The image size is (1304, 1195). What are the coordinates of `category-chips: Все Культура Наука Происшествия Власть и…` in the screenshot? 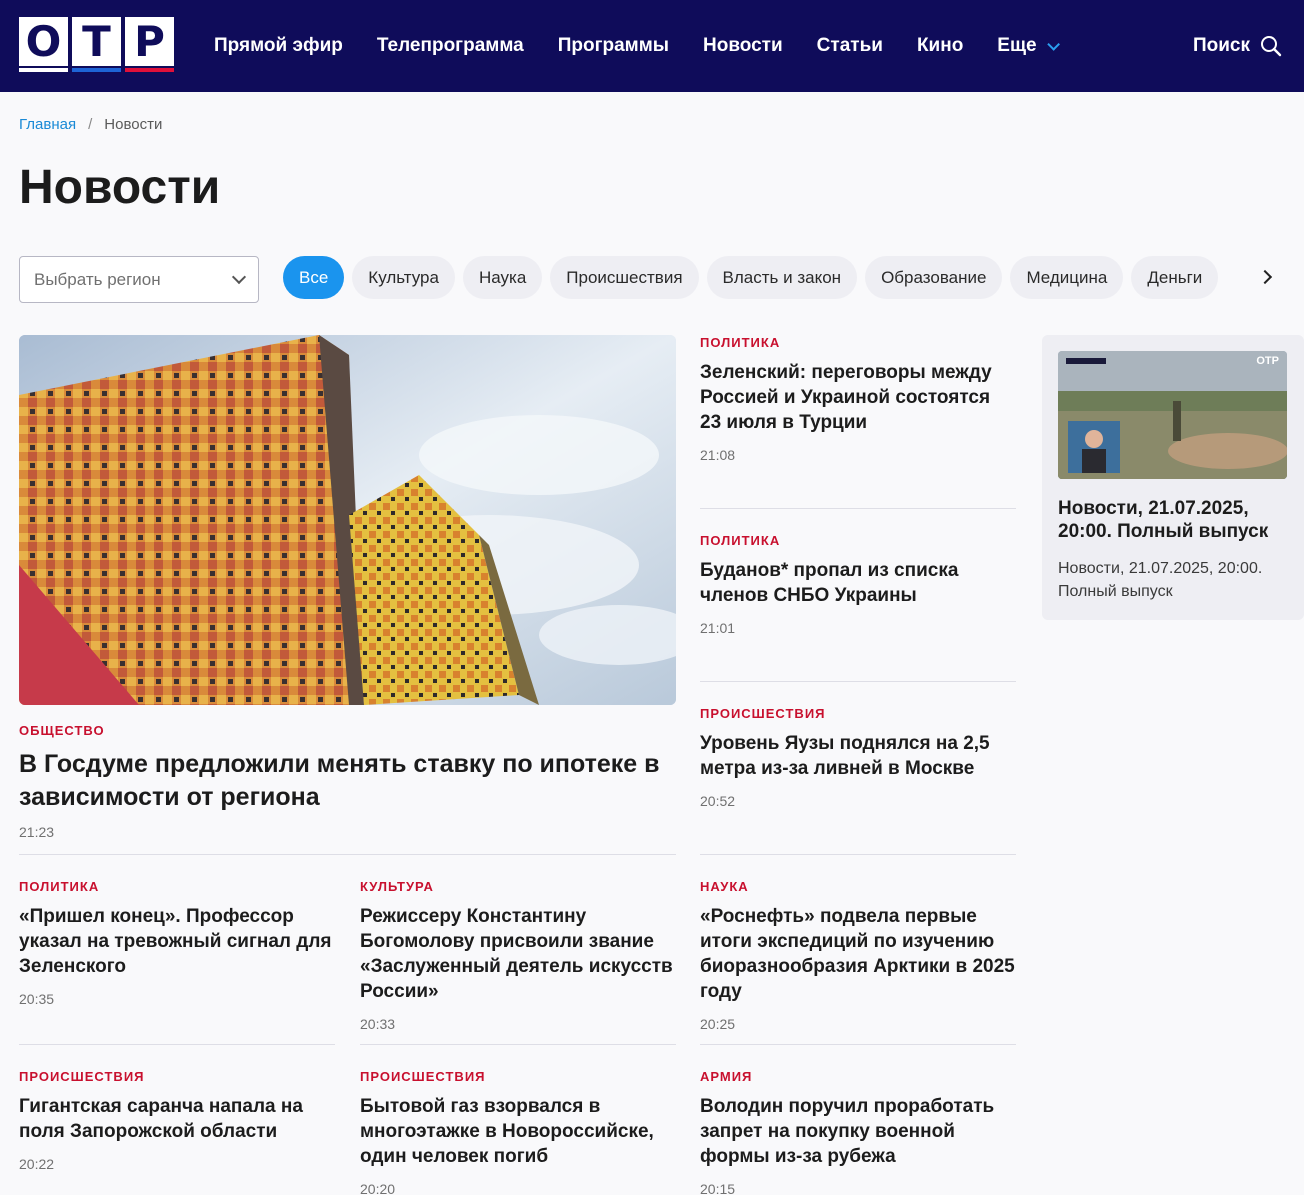 It's located at (785, 277).